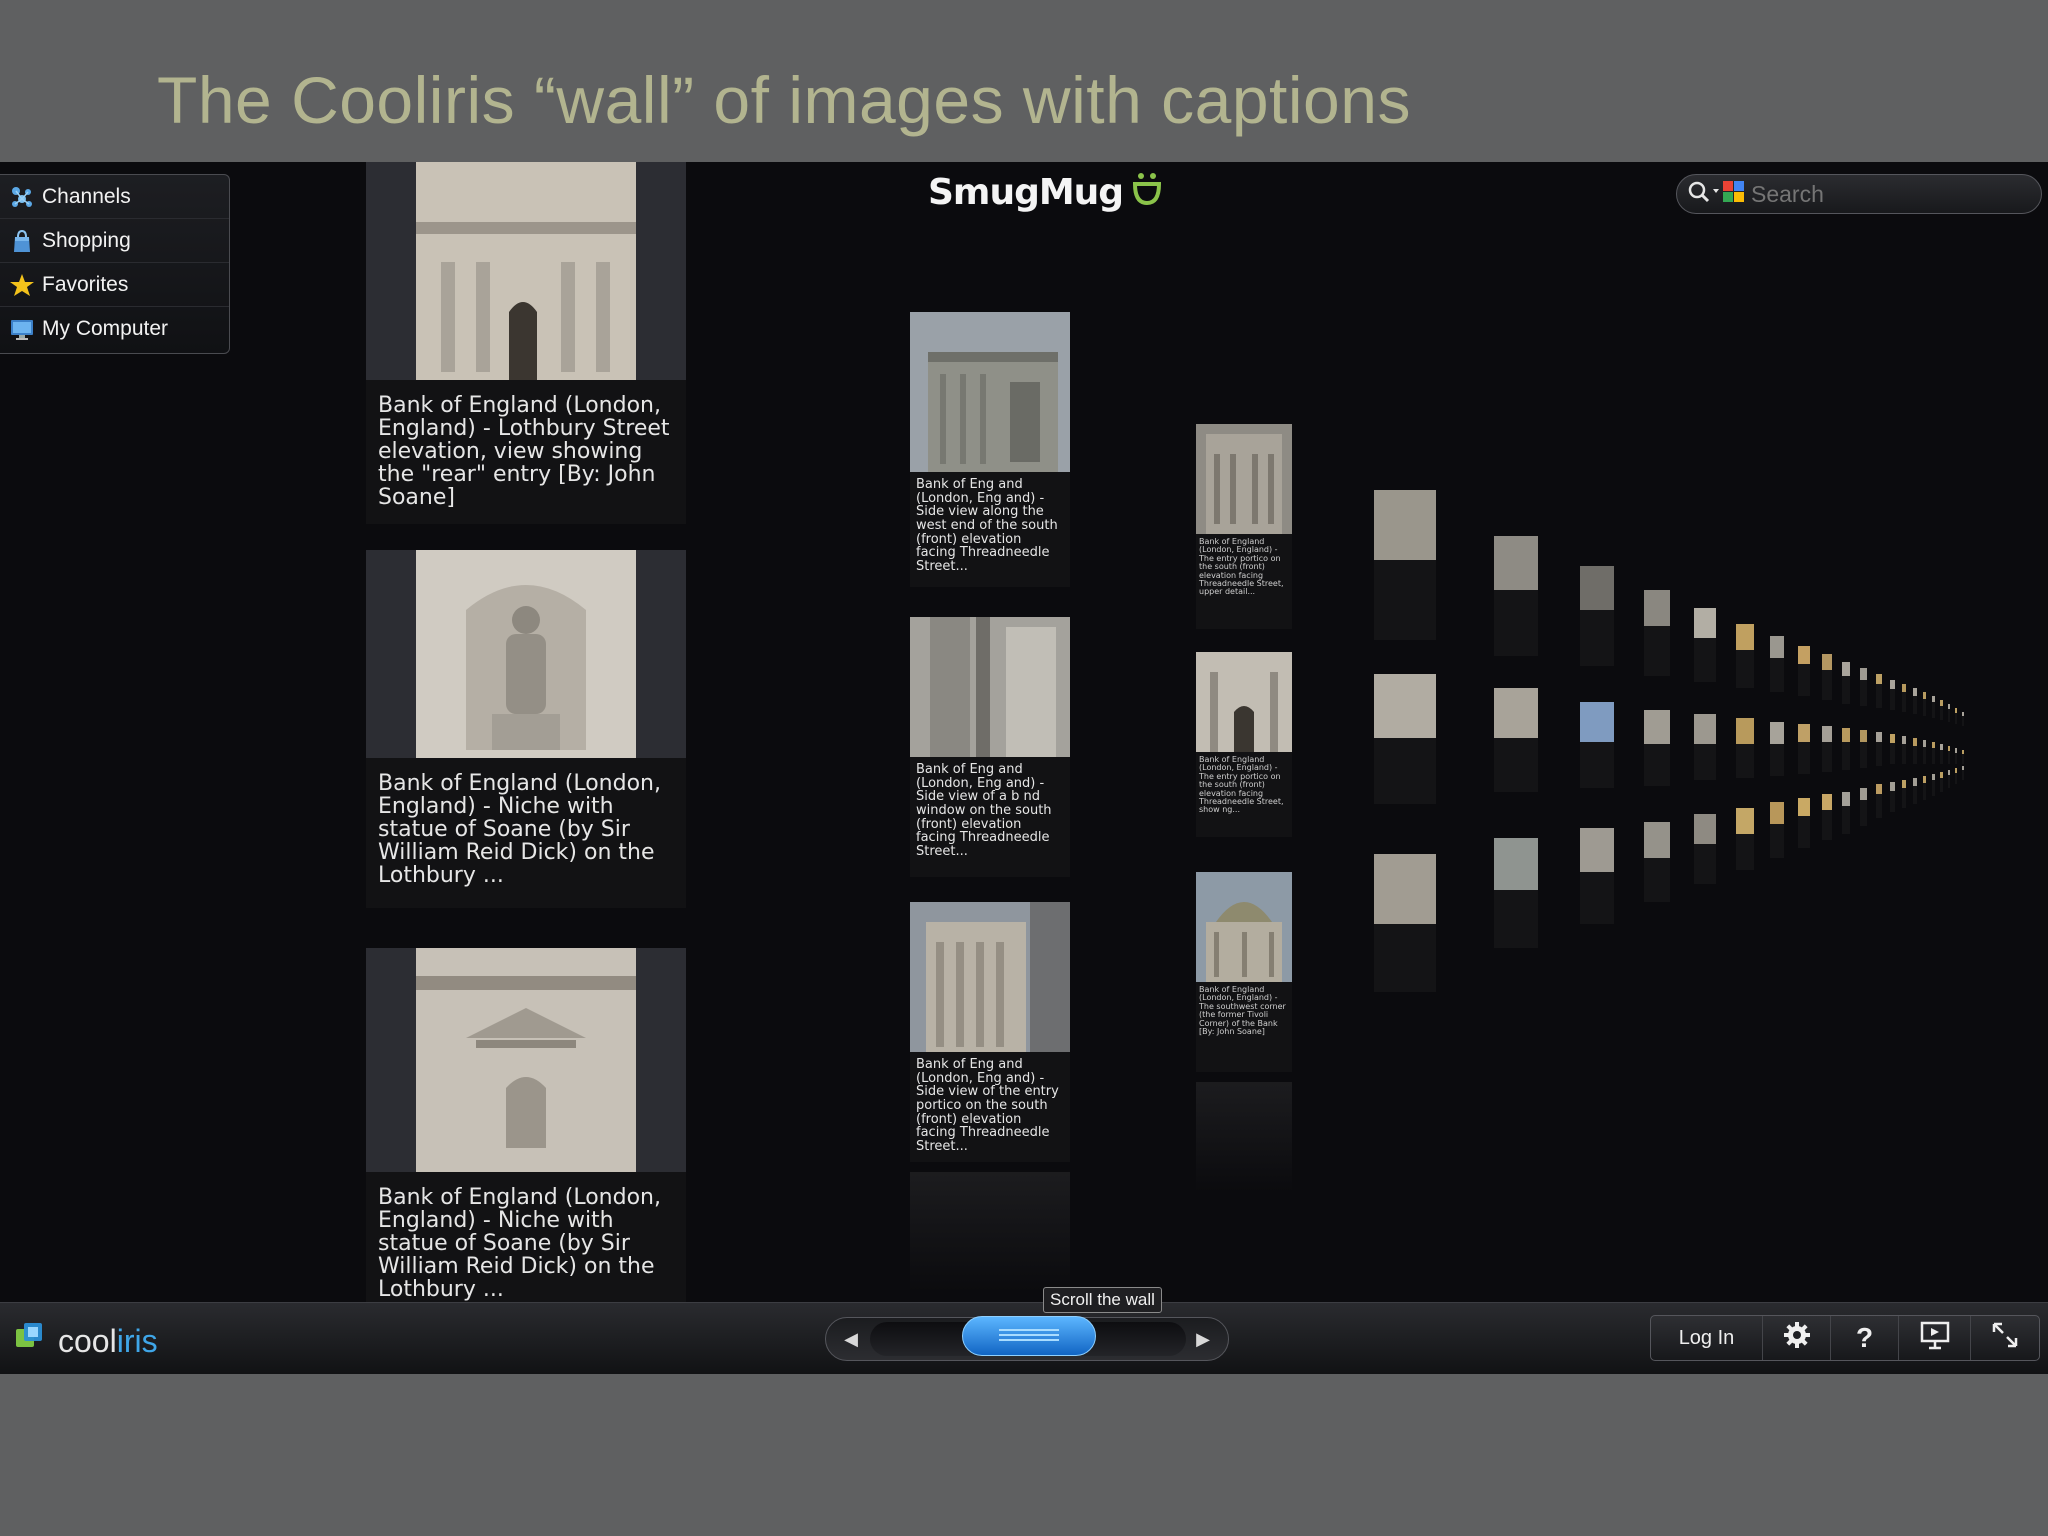 This screenshot has width=2048, height=1536. What do you see at coordinates (1734, 194) in the screenshot?
I see `google-icon` at bounding box center [1734, 194].